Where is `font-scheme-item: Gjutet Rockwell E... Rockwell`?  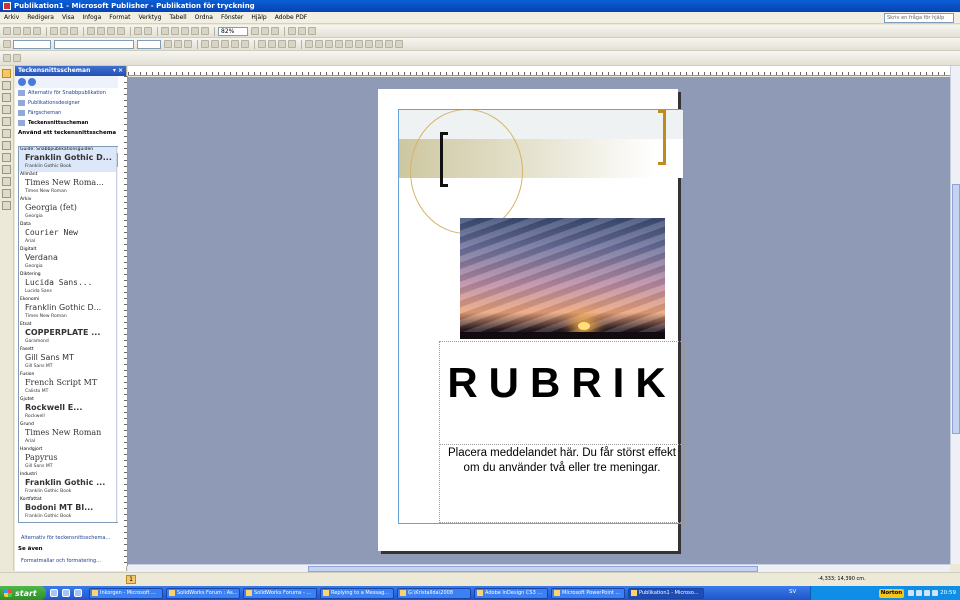 font-scheme-item: Gjutet Rockwell E... Rockwell is located at coordinates (70, 409).